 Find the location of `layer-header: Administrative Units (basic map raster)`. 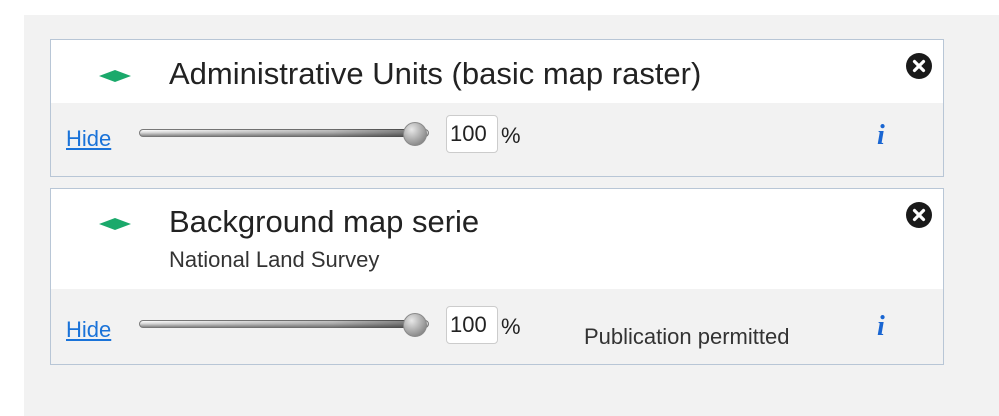

layer-header: Administrative Units (basic map raster) is located at coordinates (497, 71).